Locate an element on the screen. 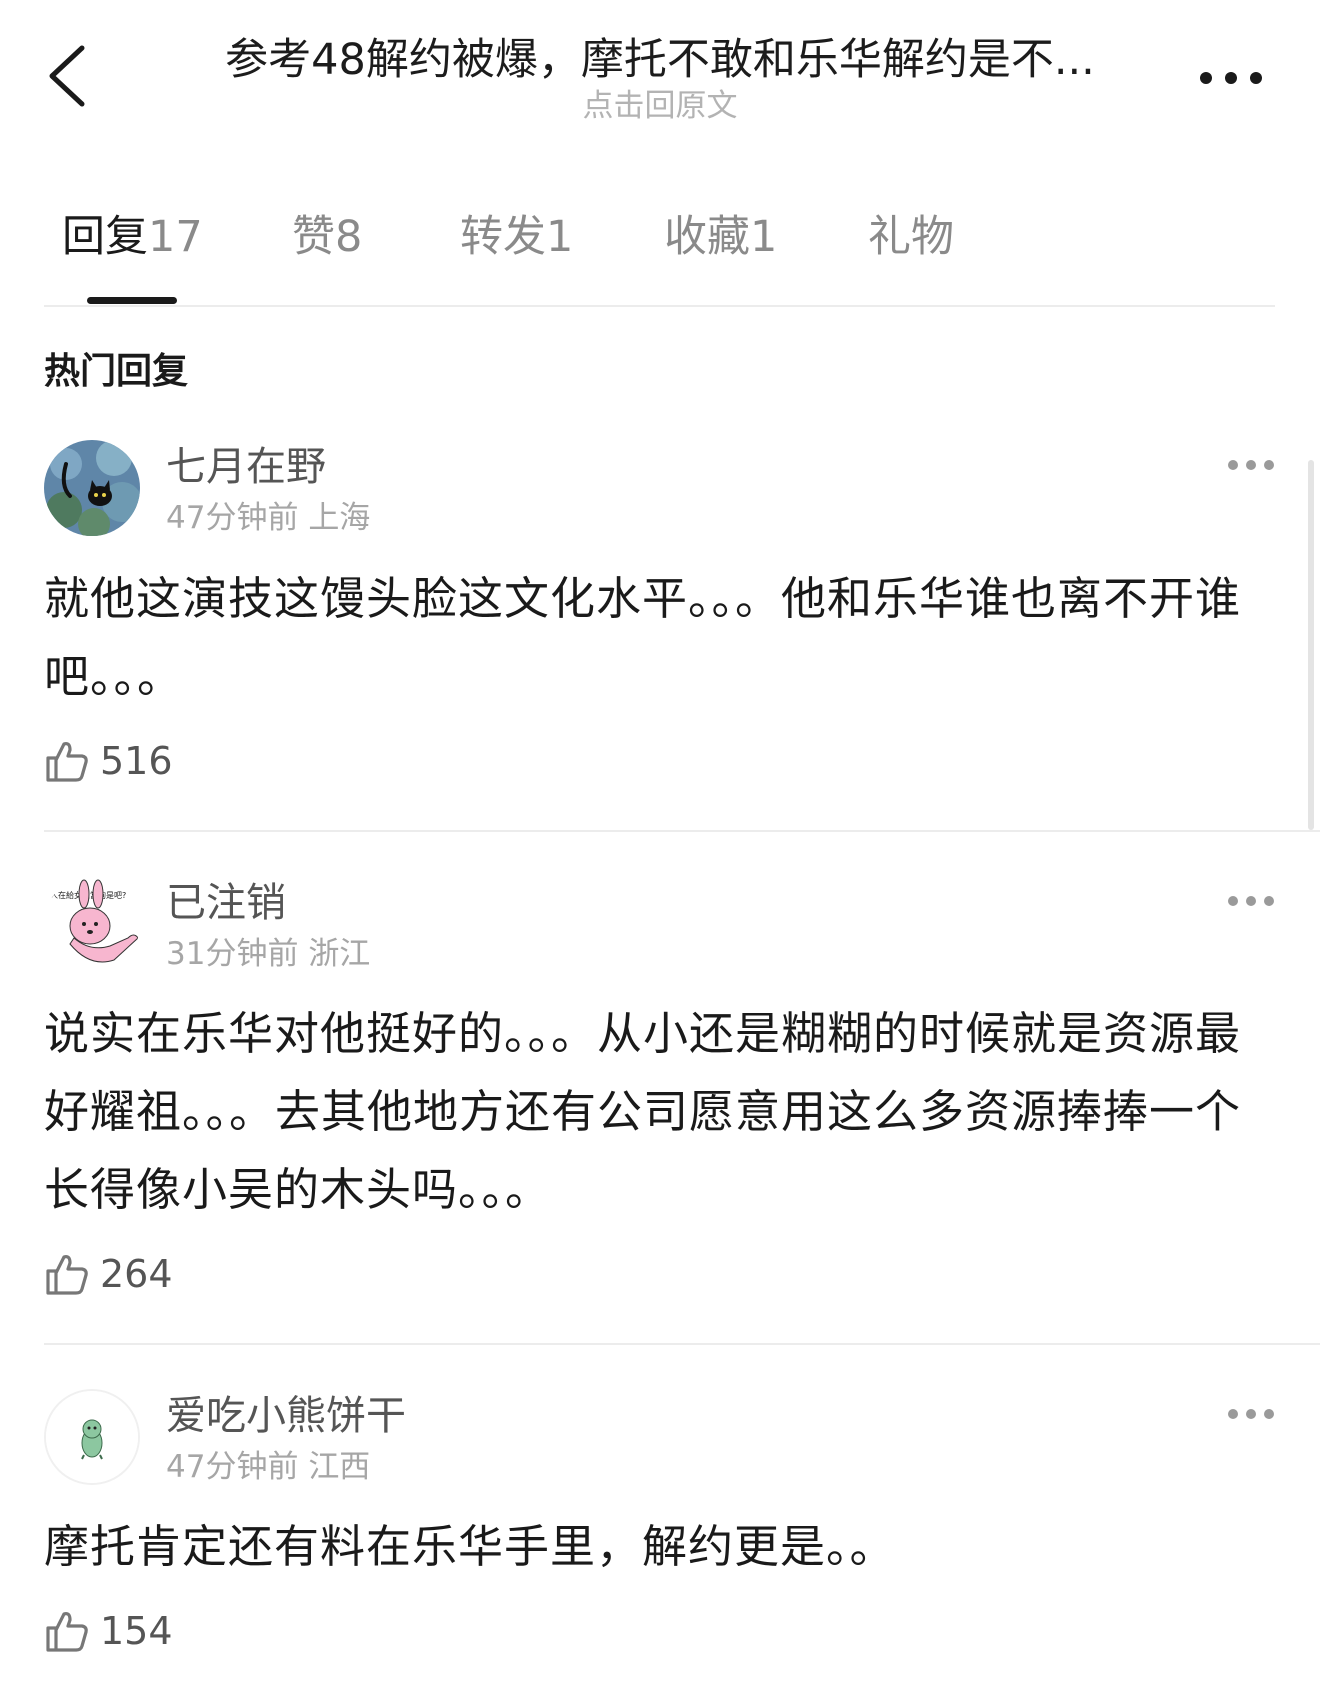  chevron-left-icon is located at coordinates (67, 76).